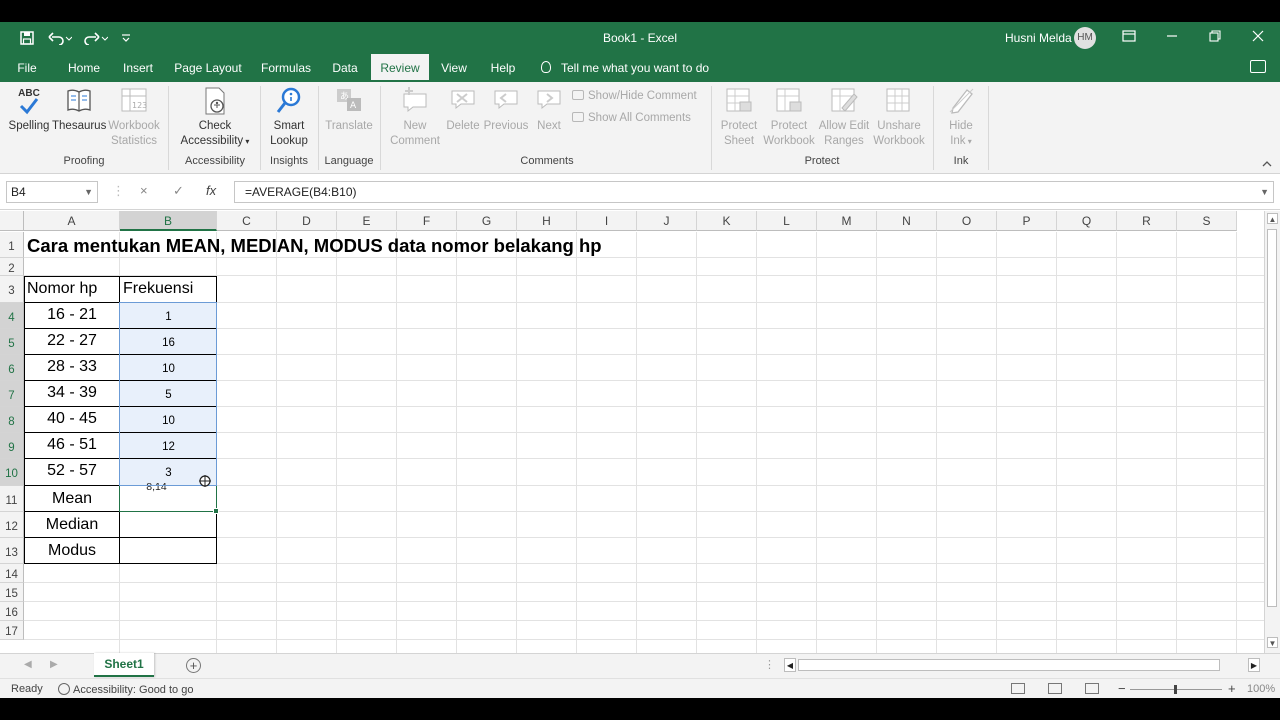 The height and width of the screenshot is (720, 1280). I want to click on column-header-a: A, so click(72, 221).